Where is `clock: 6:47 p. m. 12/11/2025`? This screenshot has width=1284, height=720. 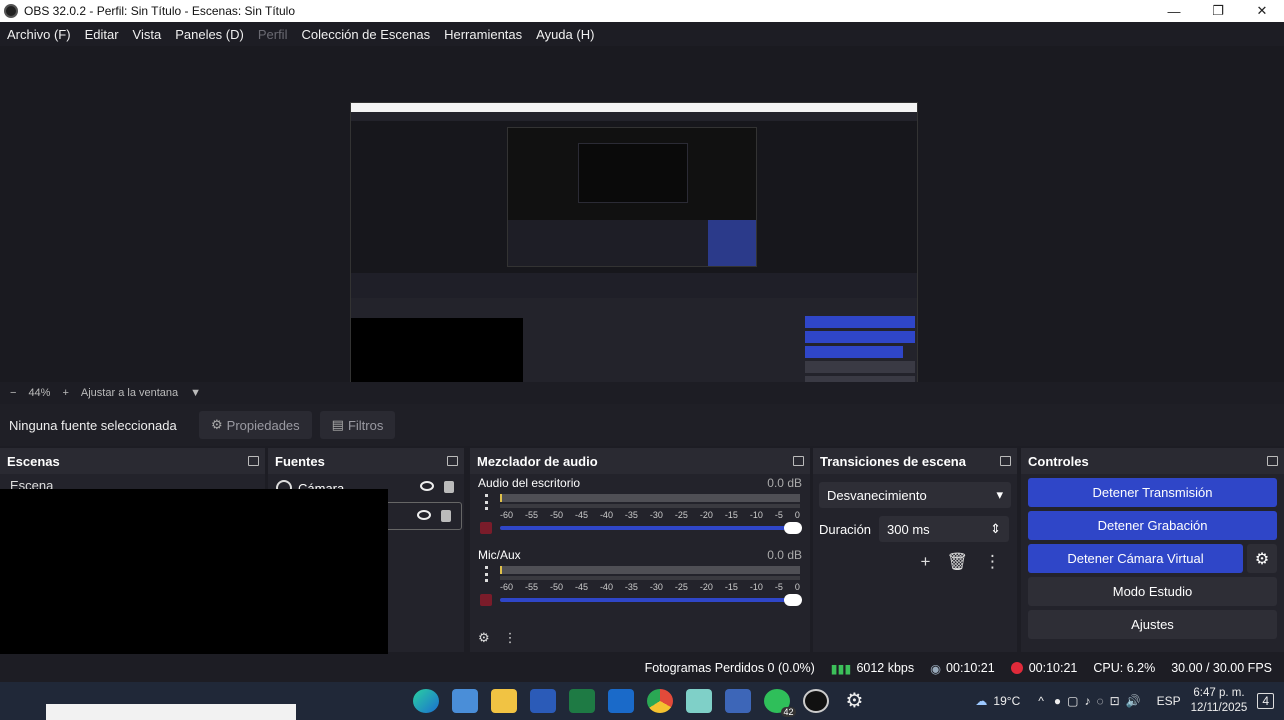 clock: 6:47 p. m. 12/11/2025 is located at coordinates (1219, 701).